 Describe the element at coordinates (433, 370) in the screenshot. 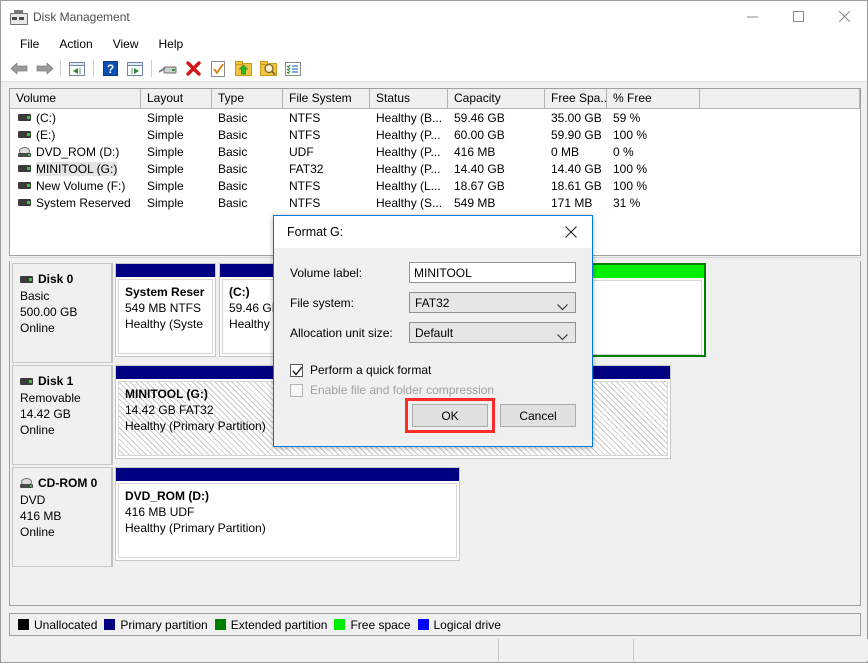

I see `quick-format-row: Perform a quick format` at that location.